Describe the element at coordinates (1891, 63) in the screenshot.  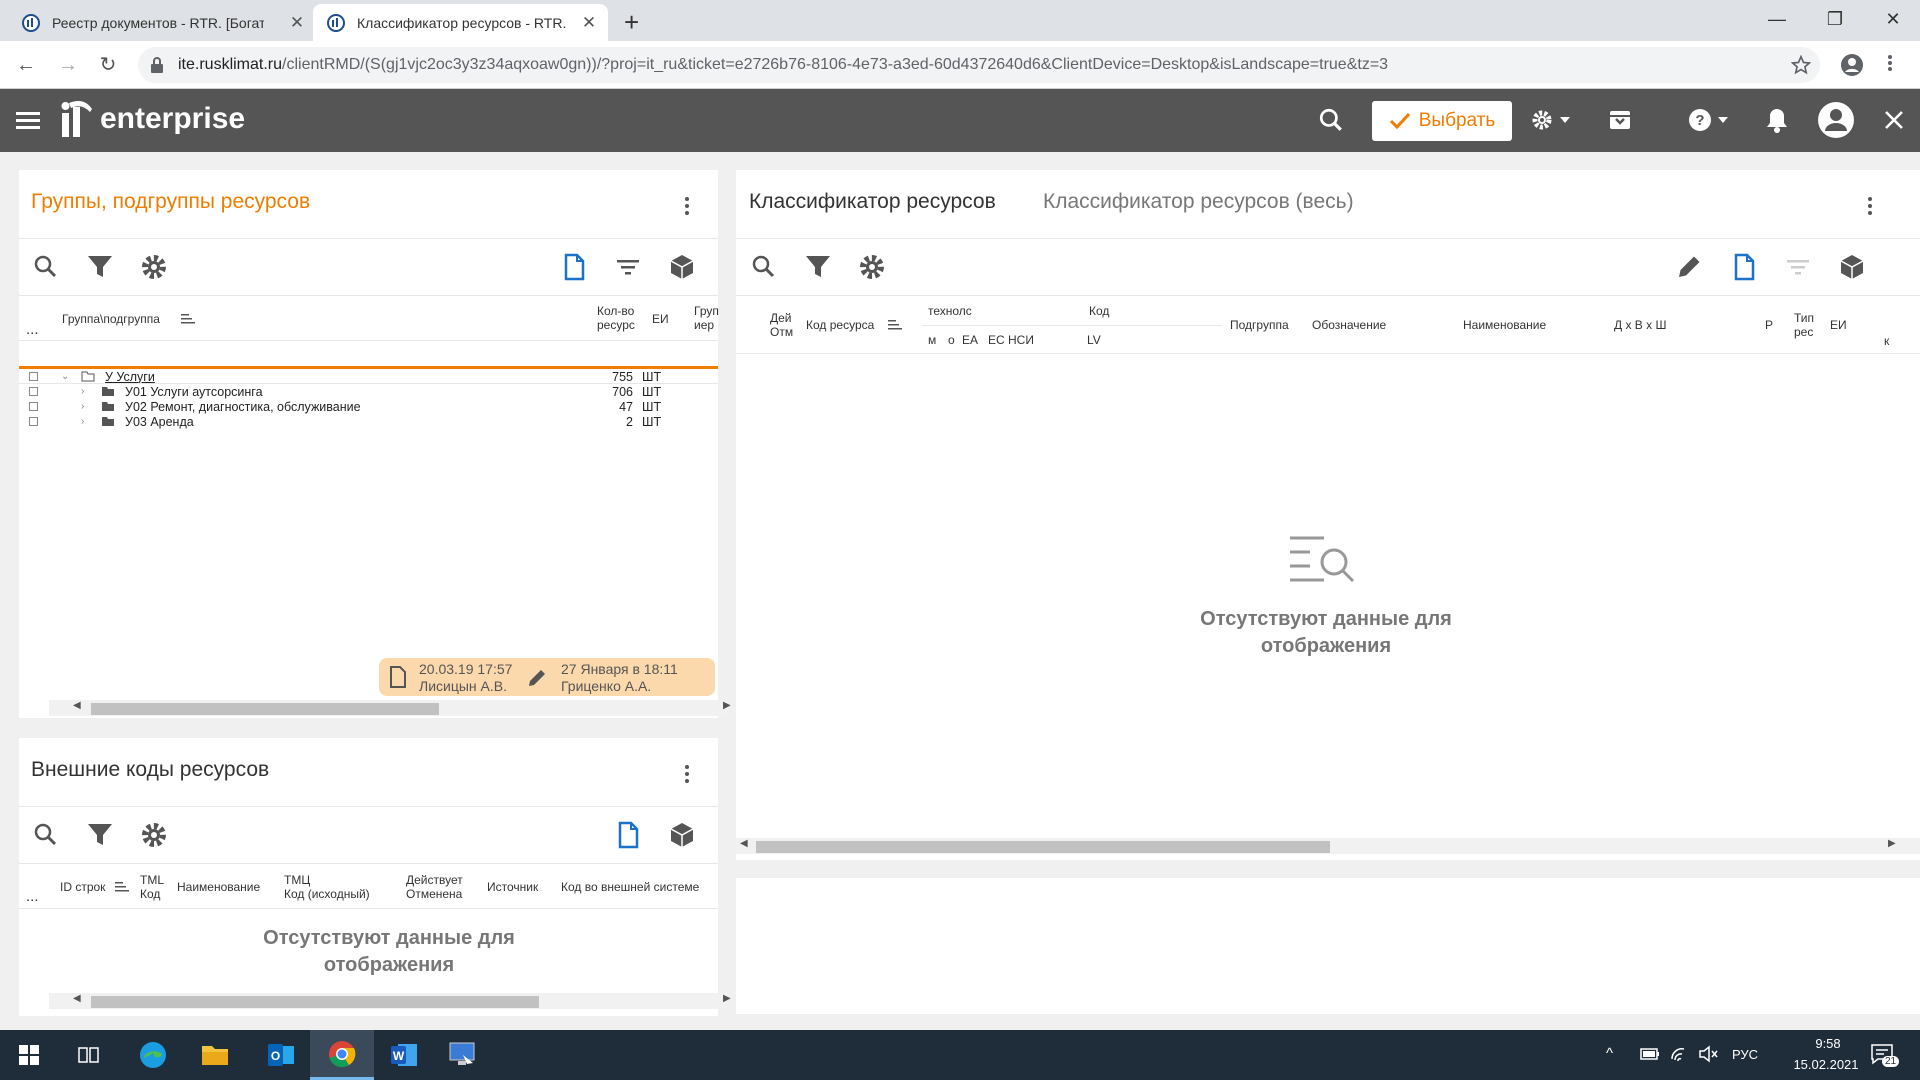
I see `browser-menu-icon` at that location.